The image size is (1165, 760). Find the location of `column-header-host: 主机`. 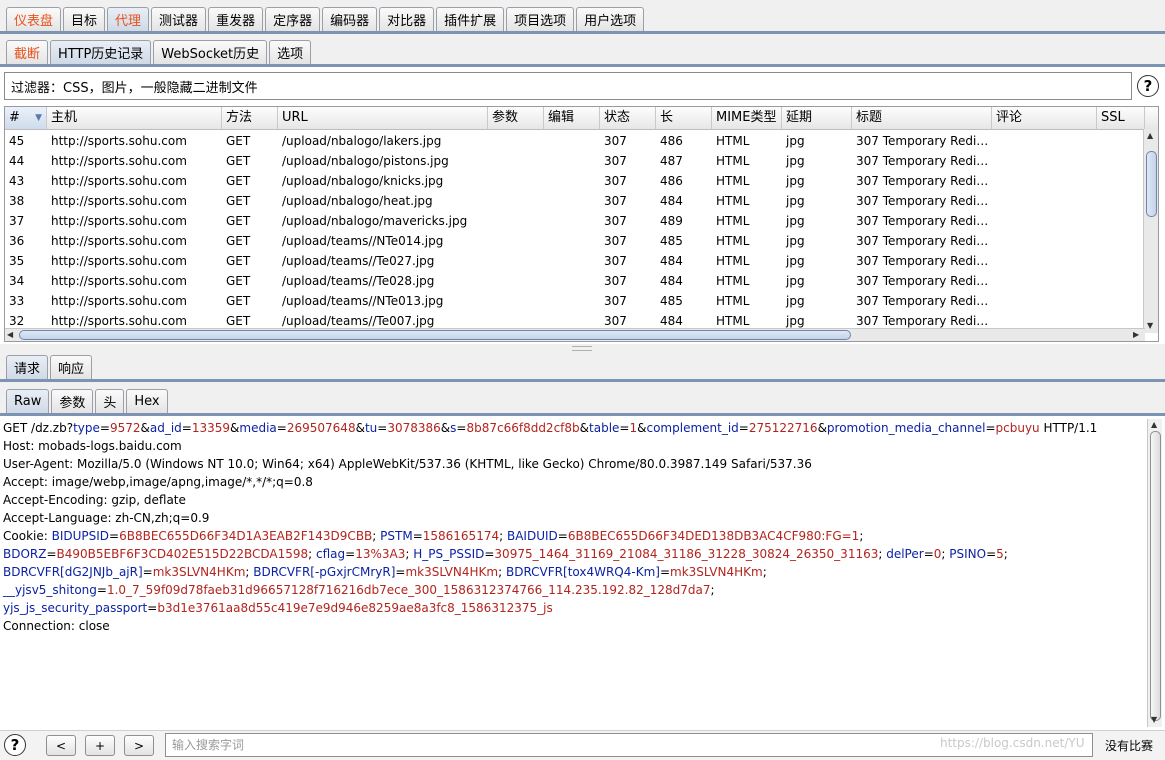

column-header-host: 主机 is located at coordinates (134, 118).